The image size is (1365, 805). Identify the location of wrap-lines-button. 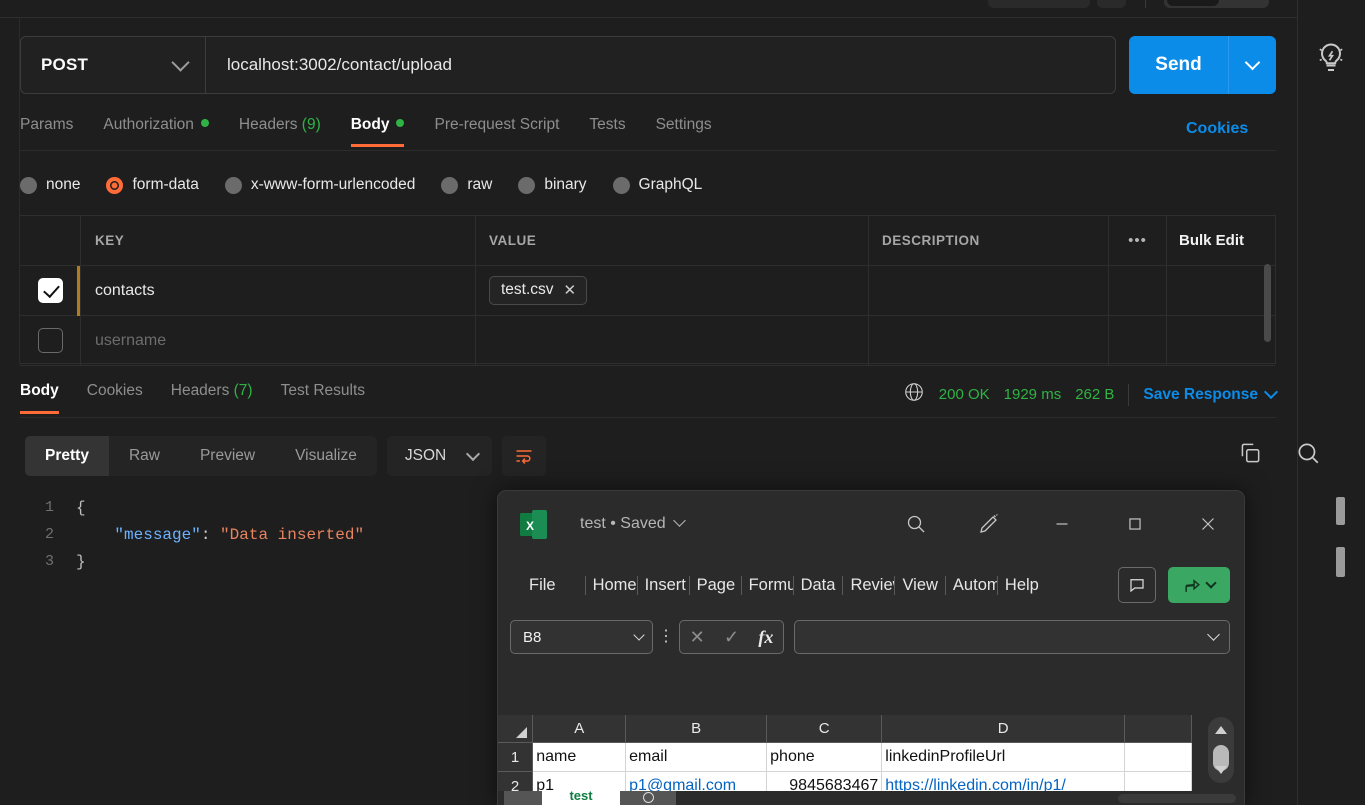
(524, 456).